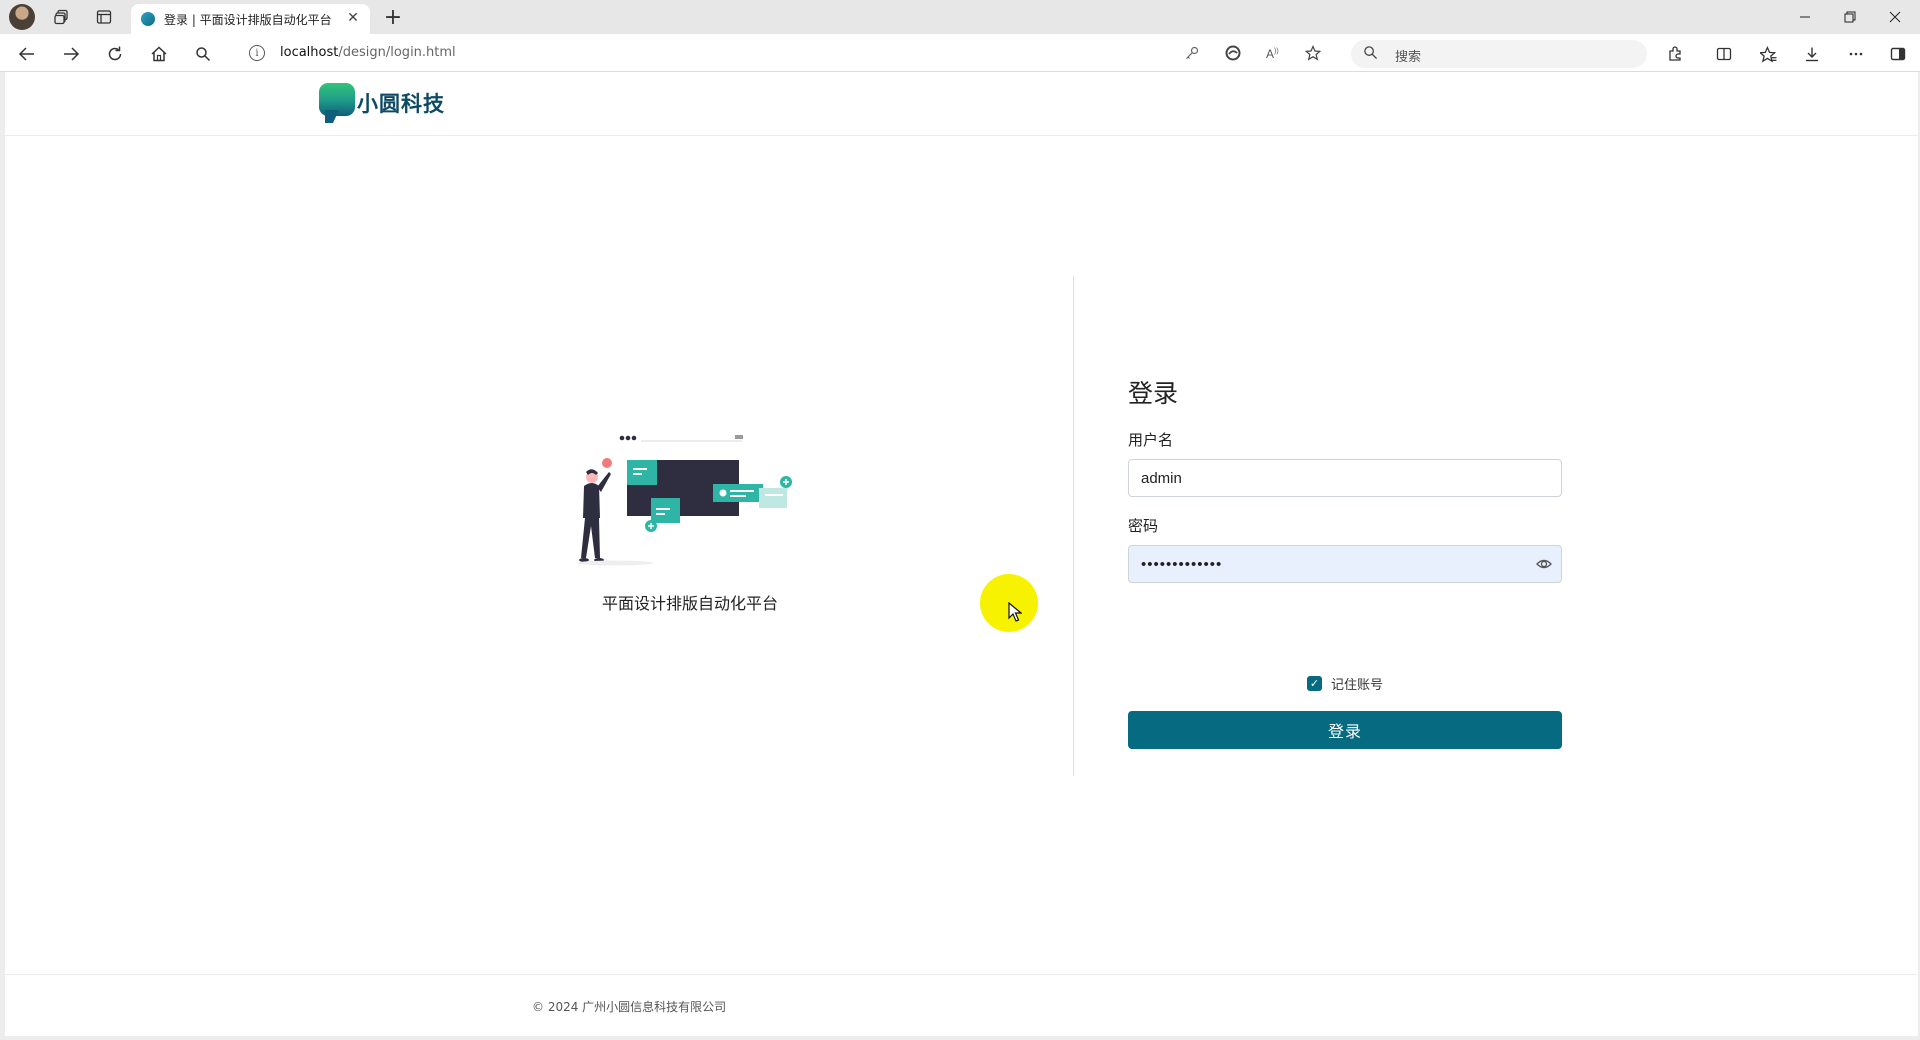  I want to click on search-placeholder: 搜索, so click(1408, 57).